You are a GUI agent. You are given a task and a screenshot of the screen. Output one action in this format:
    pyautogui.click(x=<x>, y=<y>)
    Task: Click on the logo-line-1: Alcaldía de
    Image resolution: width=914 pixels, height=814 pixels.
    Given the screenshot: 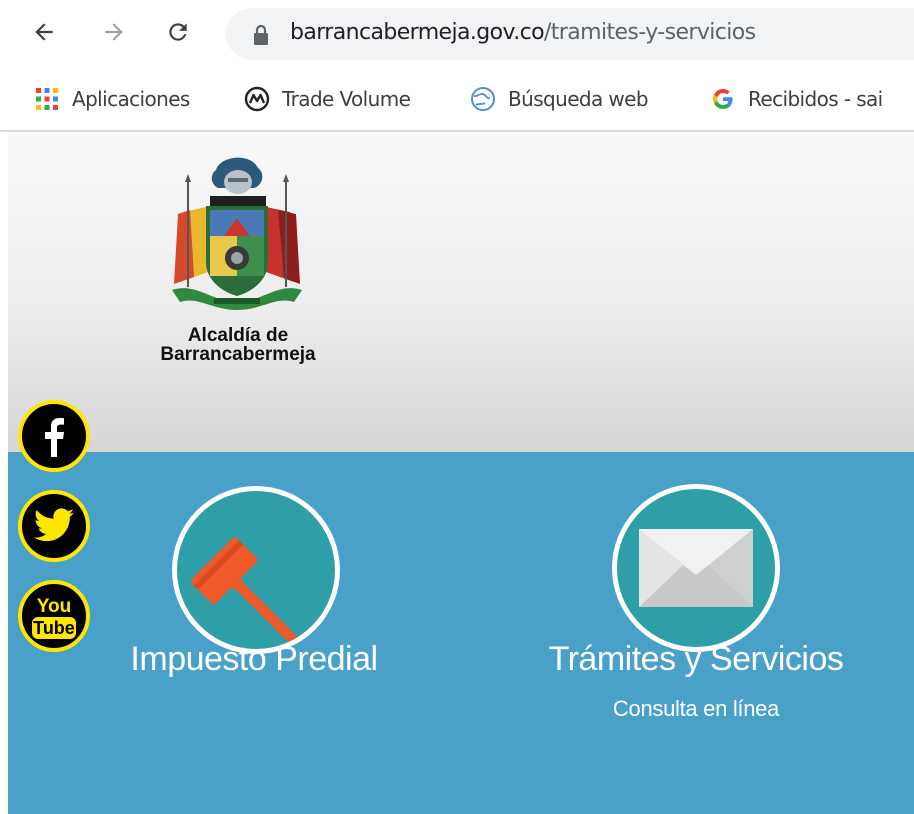 What is the action you would take?
    pyautogui.click(x=238, y=335)
    